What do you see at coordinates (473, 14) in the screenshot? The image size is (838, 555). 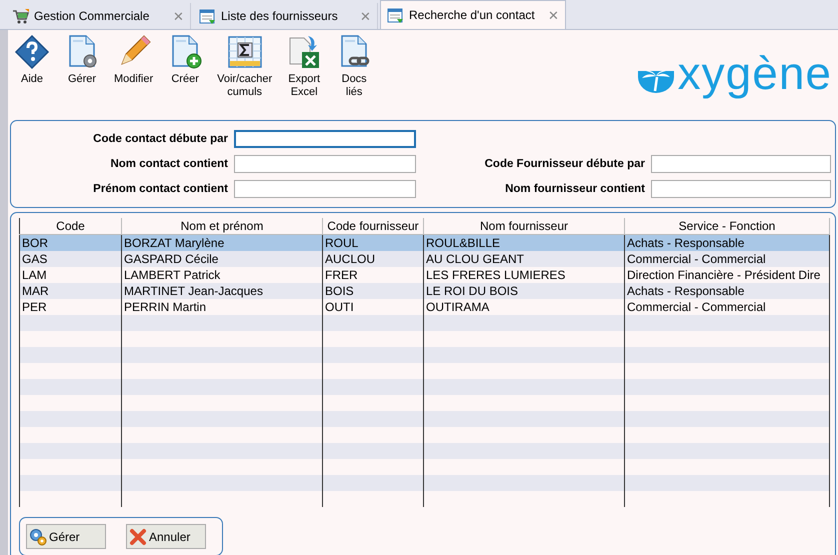 I see `tab: Recherche d'un contact ✕` at bounding box center [473, 14].